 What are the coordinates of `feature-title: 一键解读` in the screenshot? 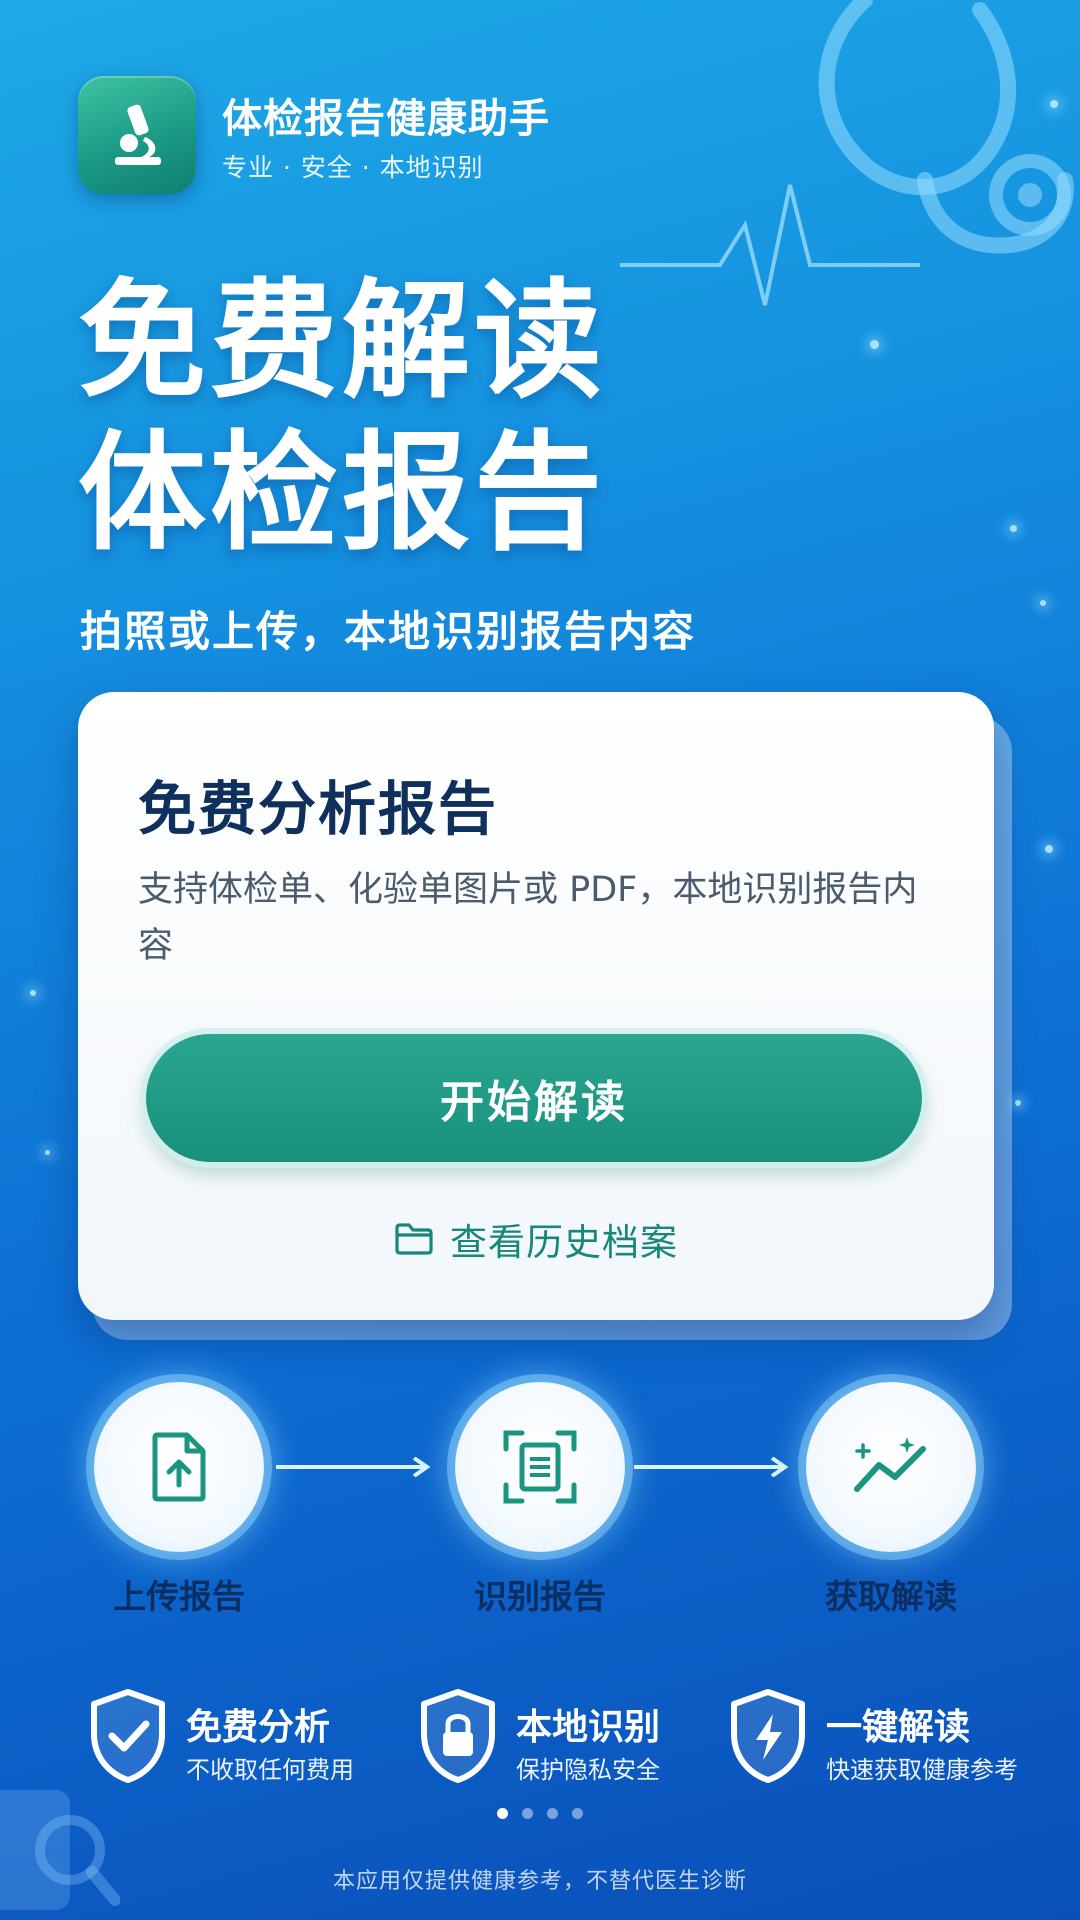 It's located at (898, 1727).